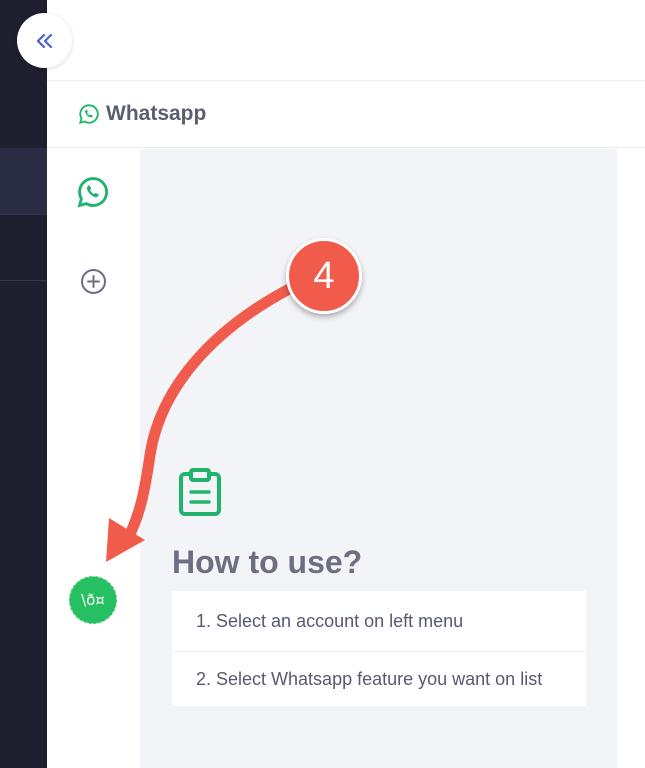 The image size is (645, 768). Describe the element at coordinates (379, 621) in the screenshot. I see `list-item: 1. Select an account on left menu` at that location.